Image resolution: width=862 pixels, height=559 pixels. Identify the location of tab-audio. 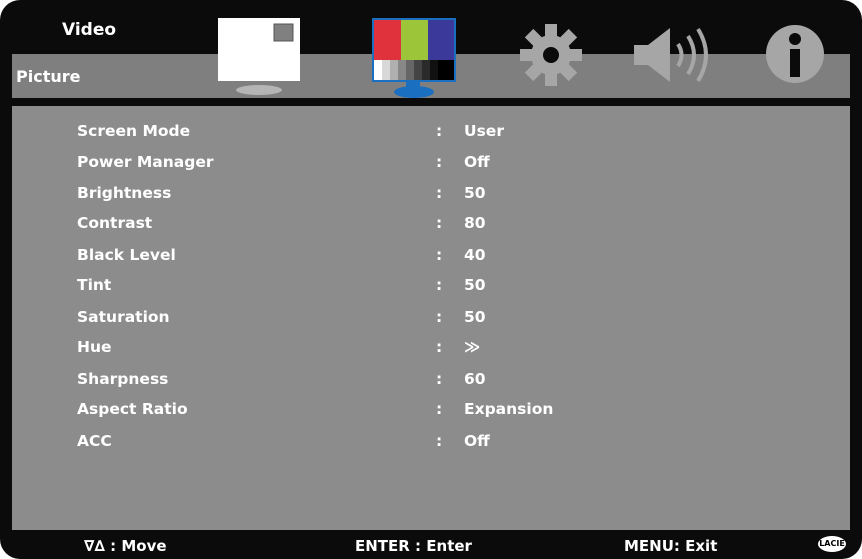
(674, 55).